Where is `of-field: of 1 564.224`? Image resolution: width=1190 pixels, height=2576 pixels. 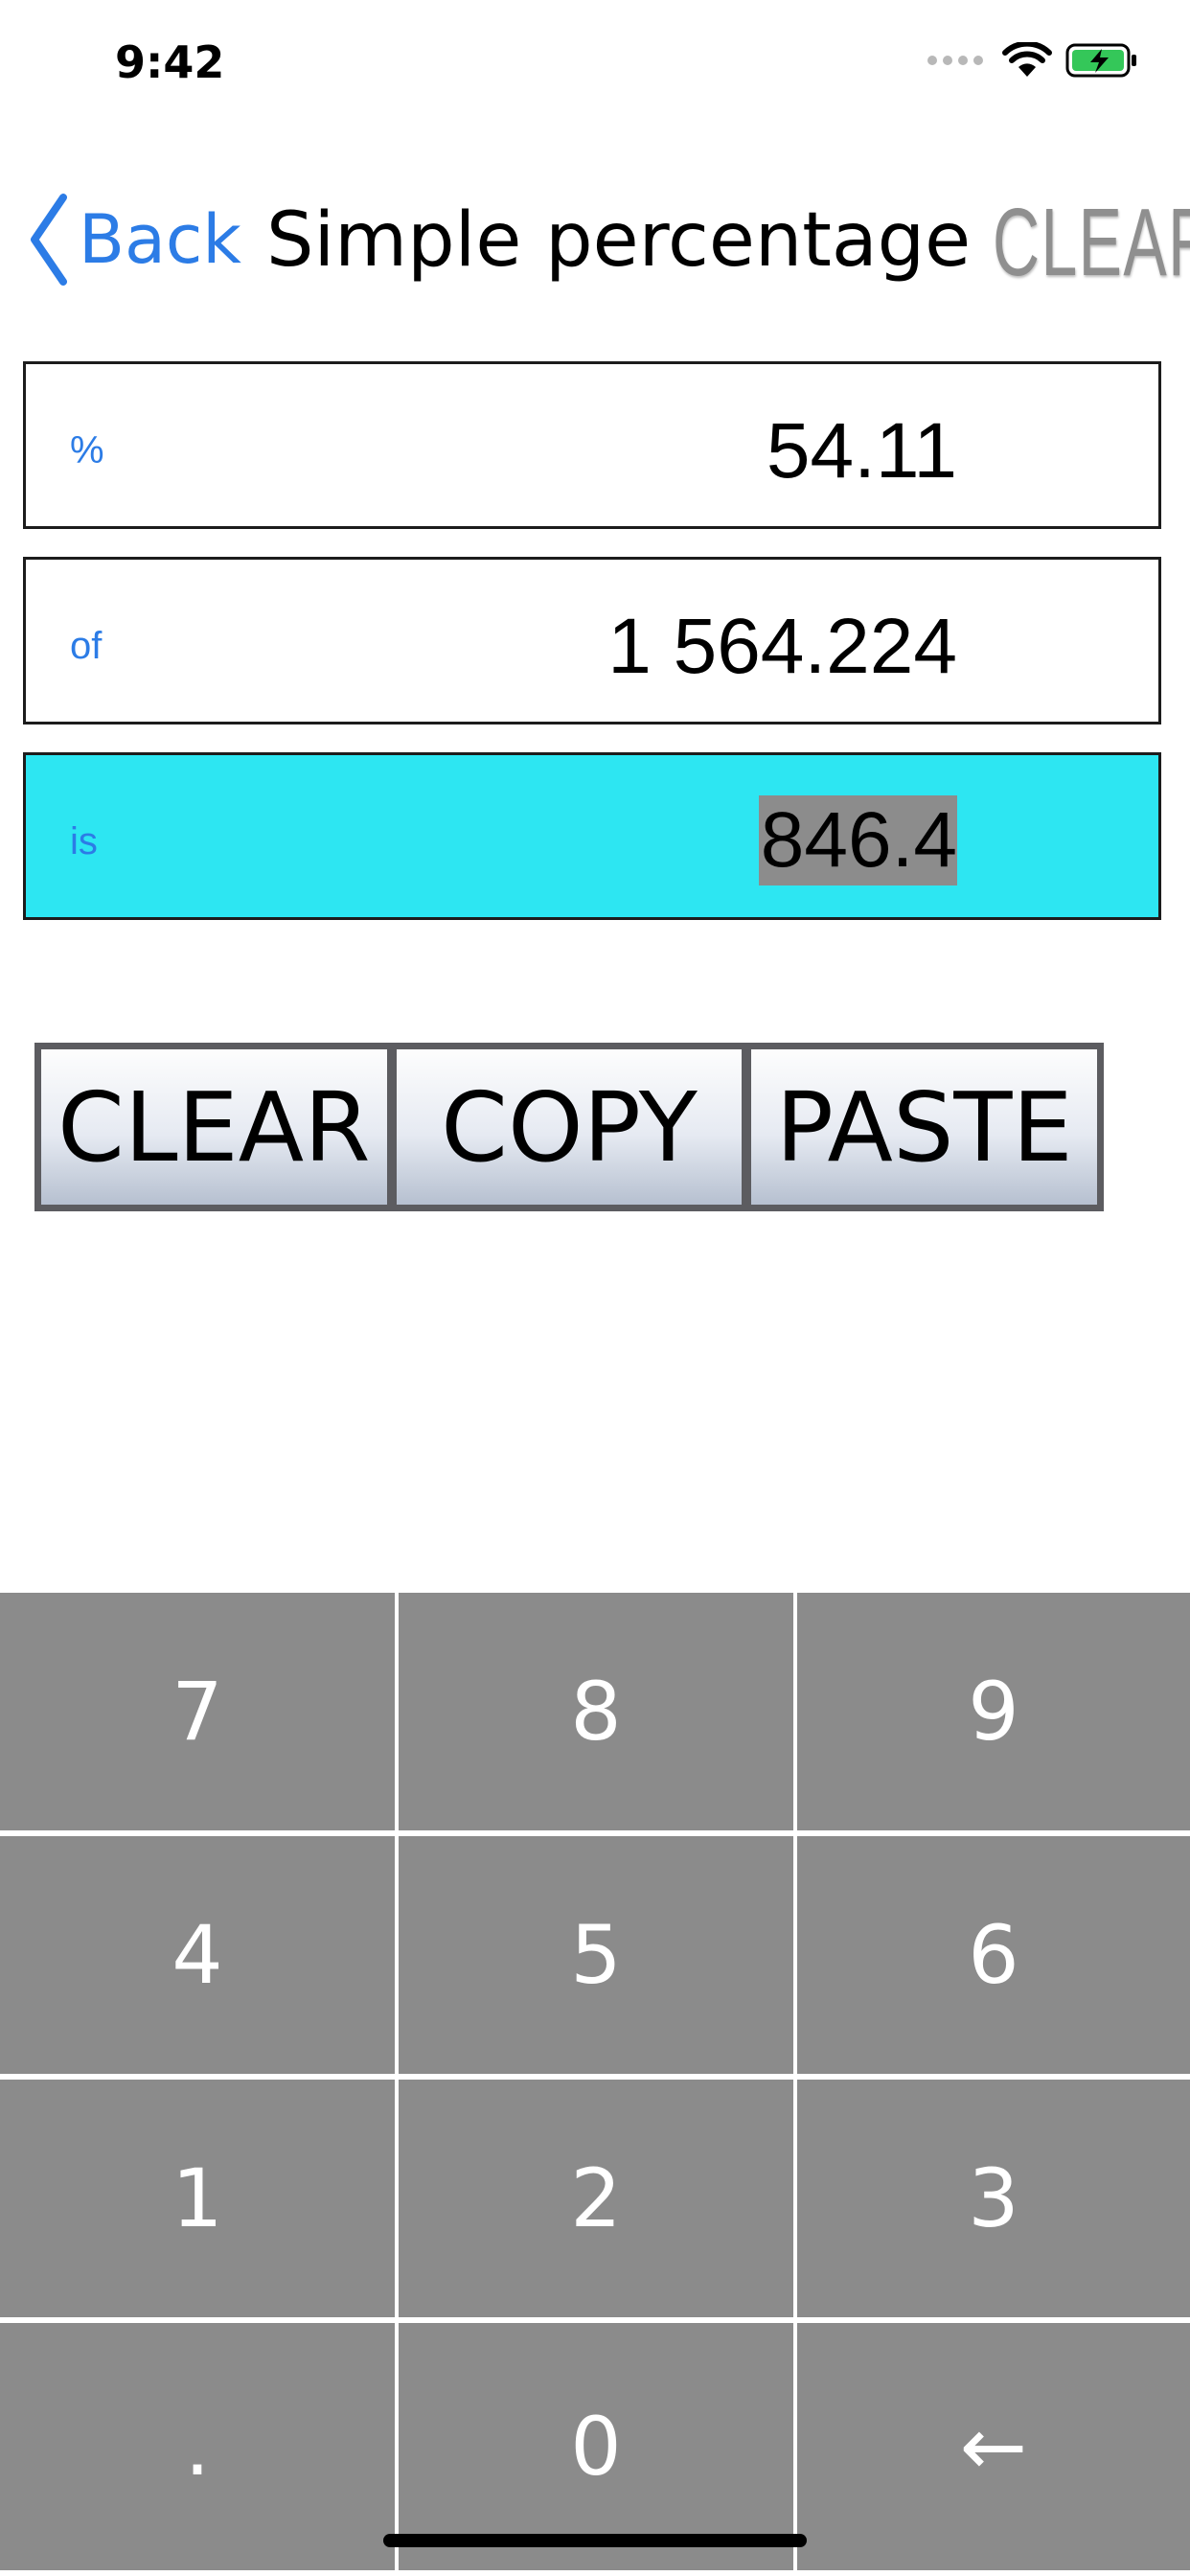
of-field: of 1 564.224 is located at coordinates (592, 640).